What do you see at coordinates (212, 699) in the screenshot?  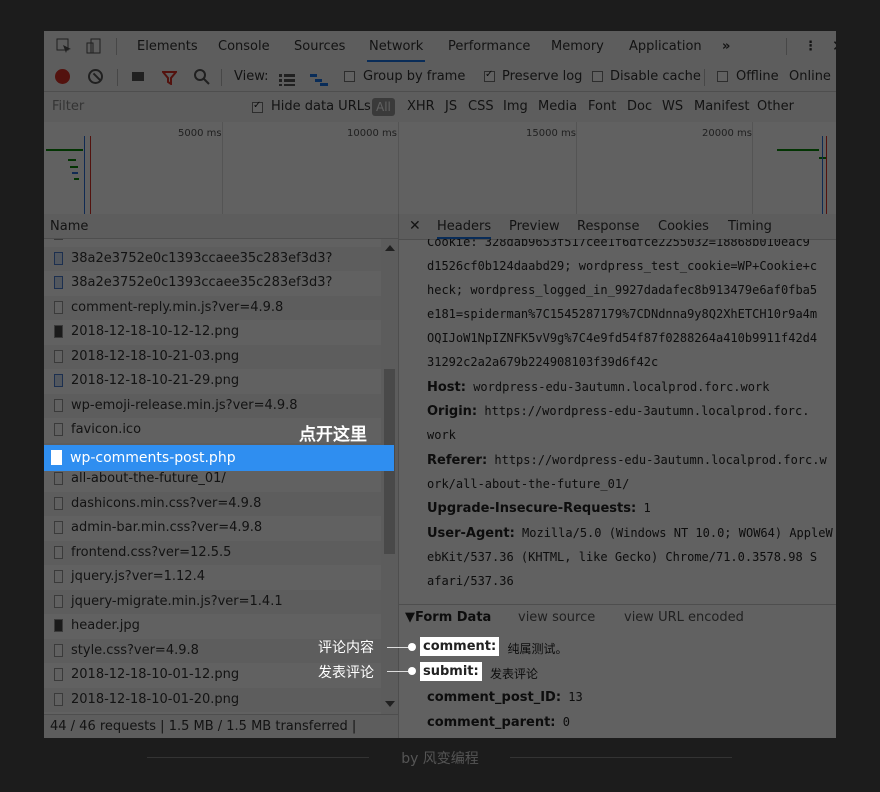 I see `list-item: 2018-12-18-10-01-20.png` at bounding box center [212, 699].